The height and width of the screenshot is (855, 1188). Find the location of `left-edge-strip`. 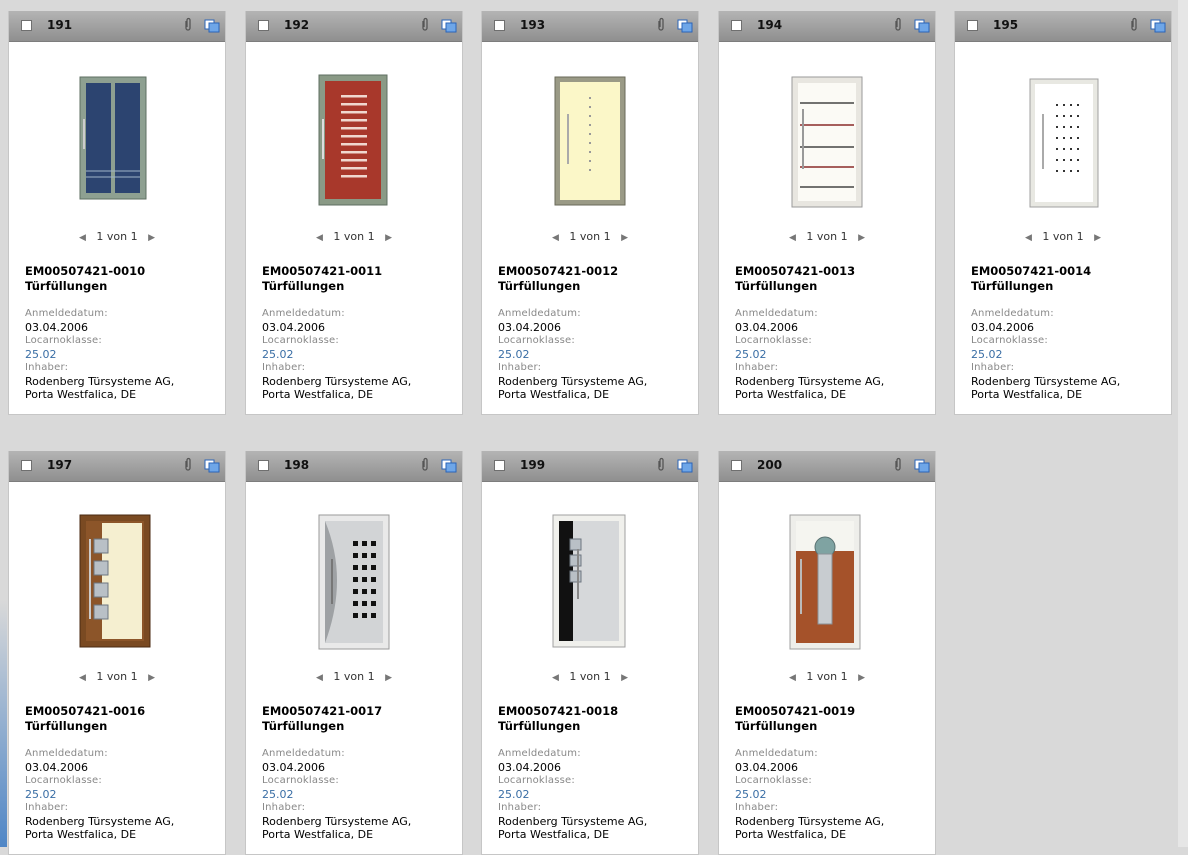

left-edge-strip is located at coordinates (3, 723).